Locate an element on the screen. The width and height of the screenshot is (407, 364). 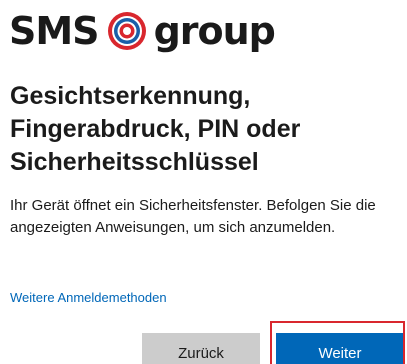
next-button: Weiter is located at coordinates (340, 348).